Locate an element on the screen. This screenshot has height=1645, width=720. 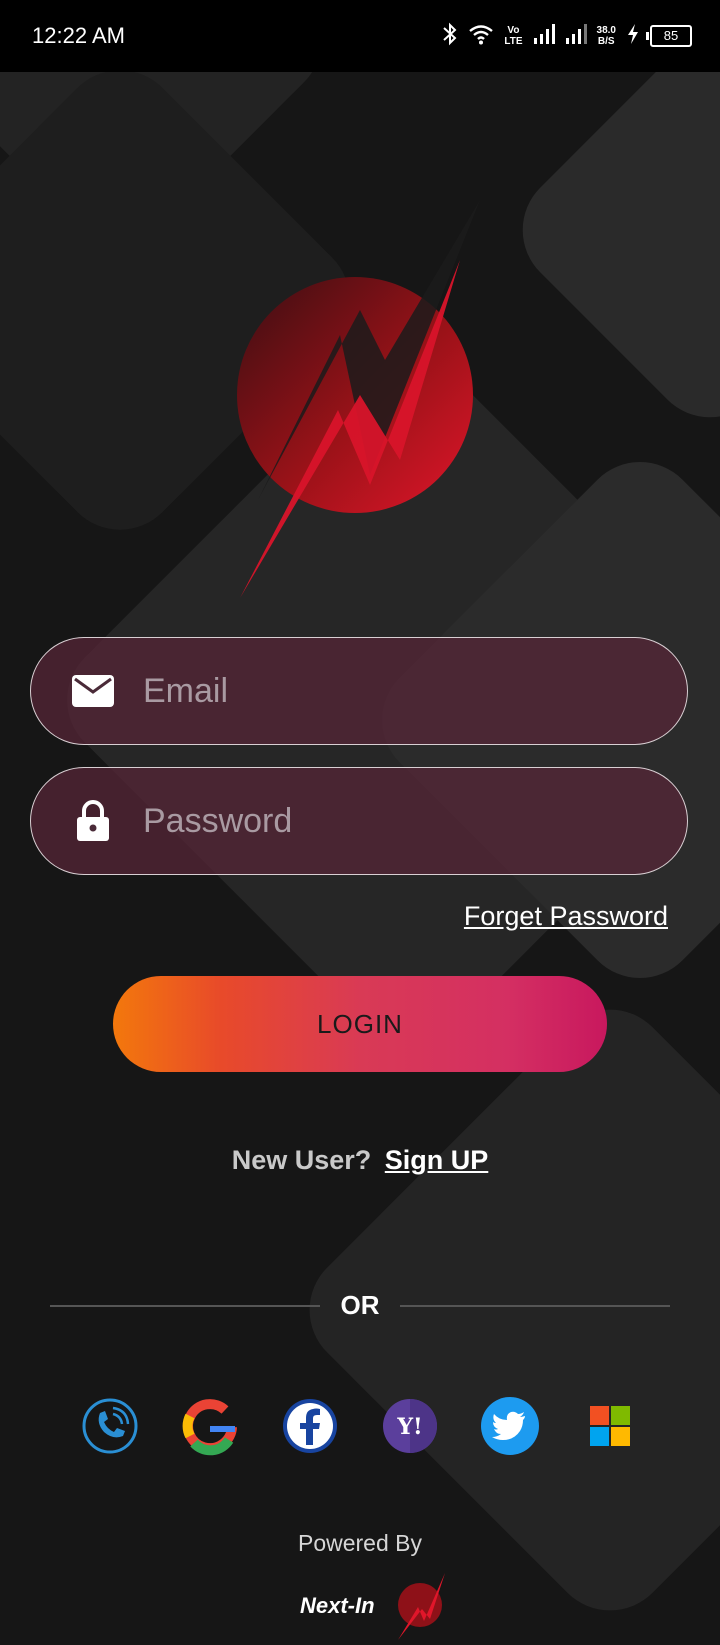
lock-icon is located at coordinates (93, 821).